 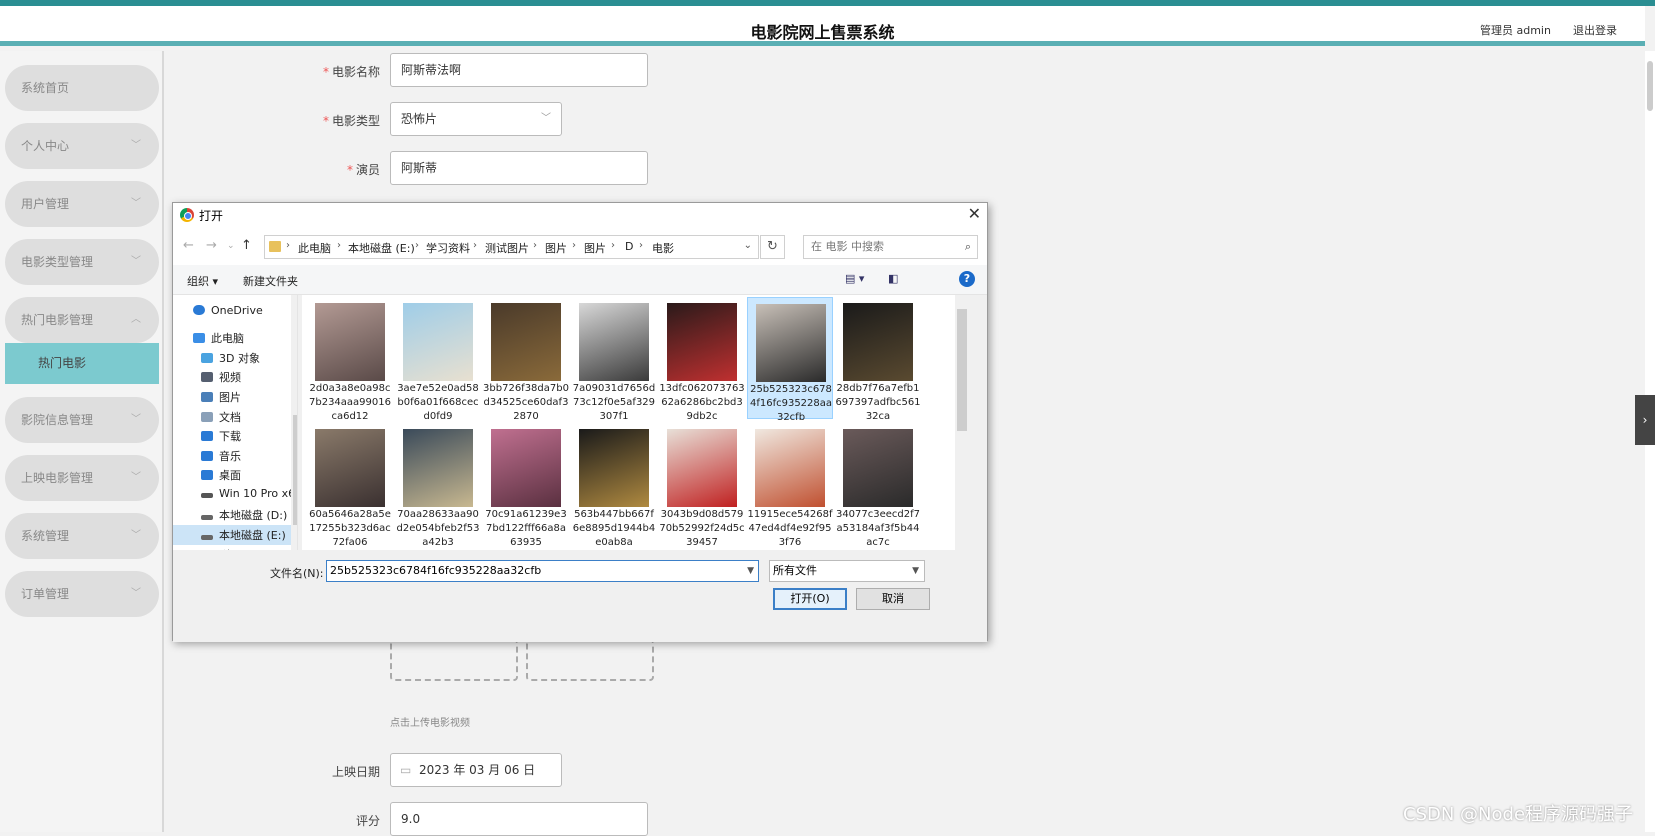 What do you see at coordinates (614, 359) in the screenshot?
I see `file-tile: 7a09031d7656d73c12f0e5af329307f1` at bounding box center [614, 359].